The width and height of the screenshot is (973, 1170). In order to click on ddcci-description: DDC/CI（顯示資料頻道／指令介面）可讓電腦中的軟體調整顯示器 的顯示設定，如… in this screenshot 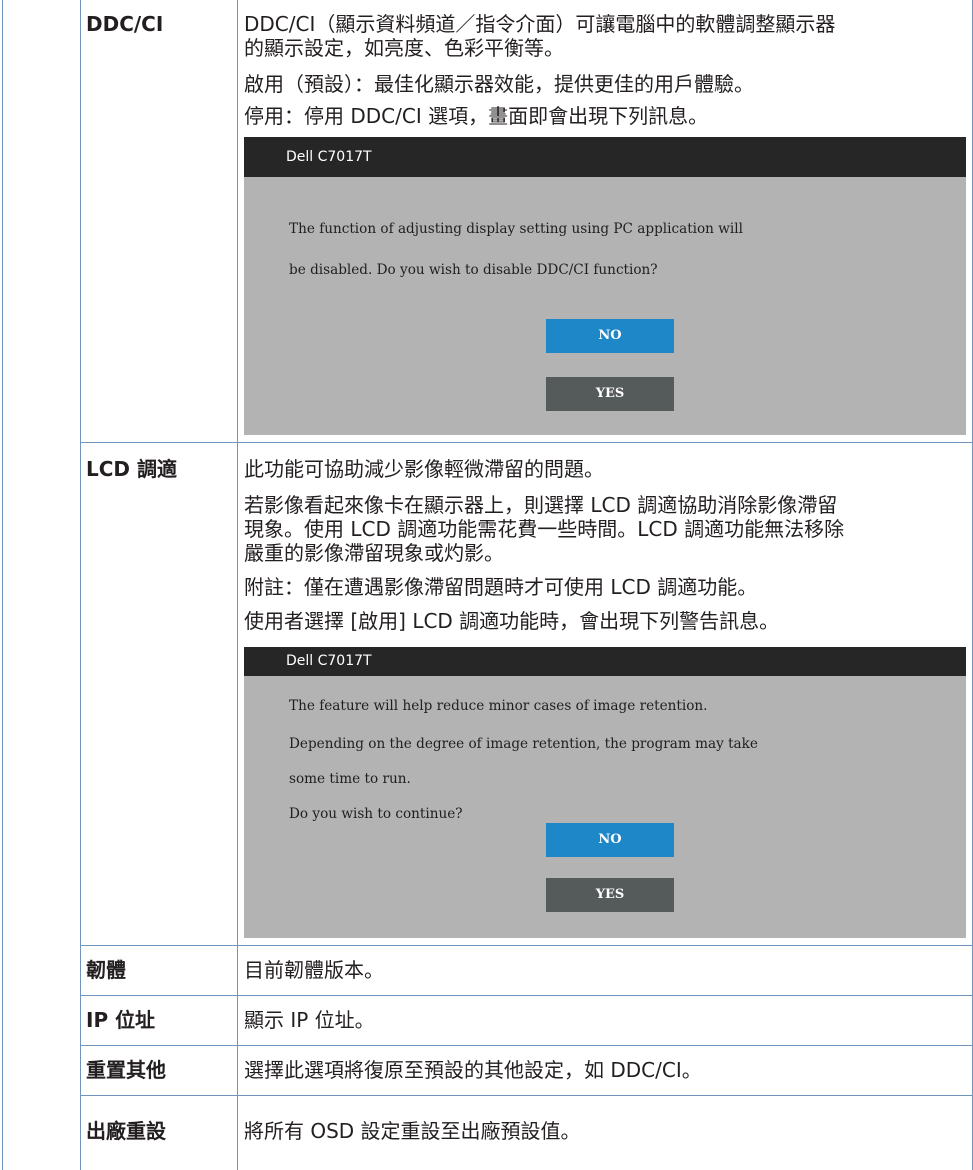, I will do `click(605, 70)`.